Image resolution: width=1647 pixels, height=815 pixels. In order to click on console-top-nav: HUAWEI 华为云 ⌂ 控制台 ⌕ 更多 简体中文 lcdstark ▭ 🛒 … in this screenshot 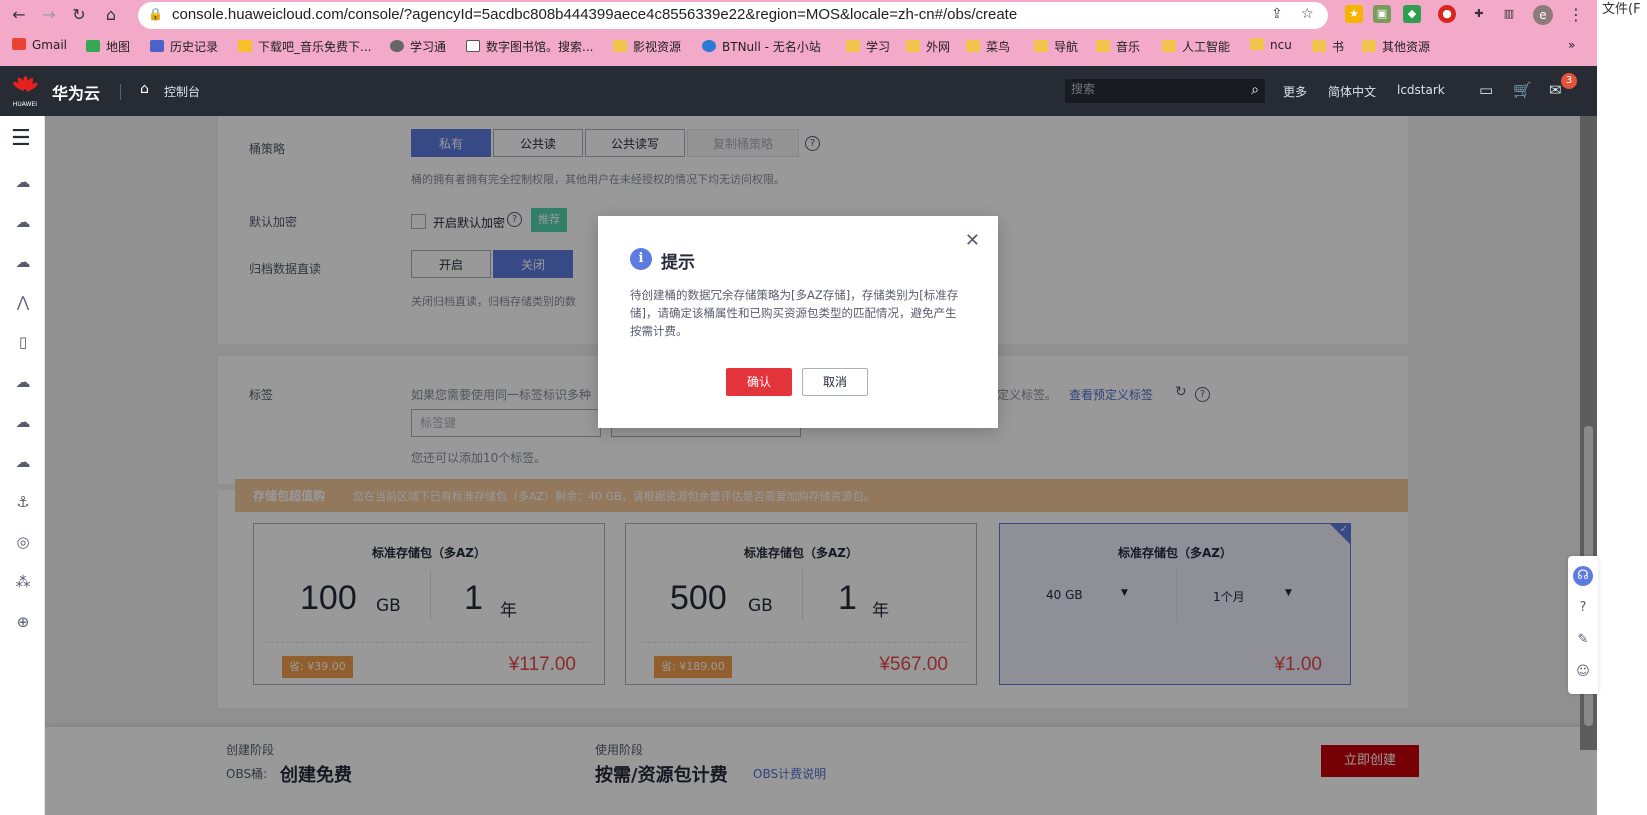, I will do `click(798, 91)`.